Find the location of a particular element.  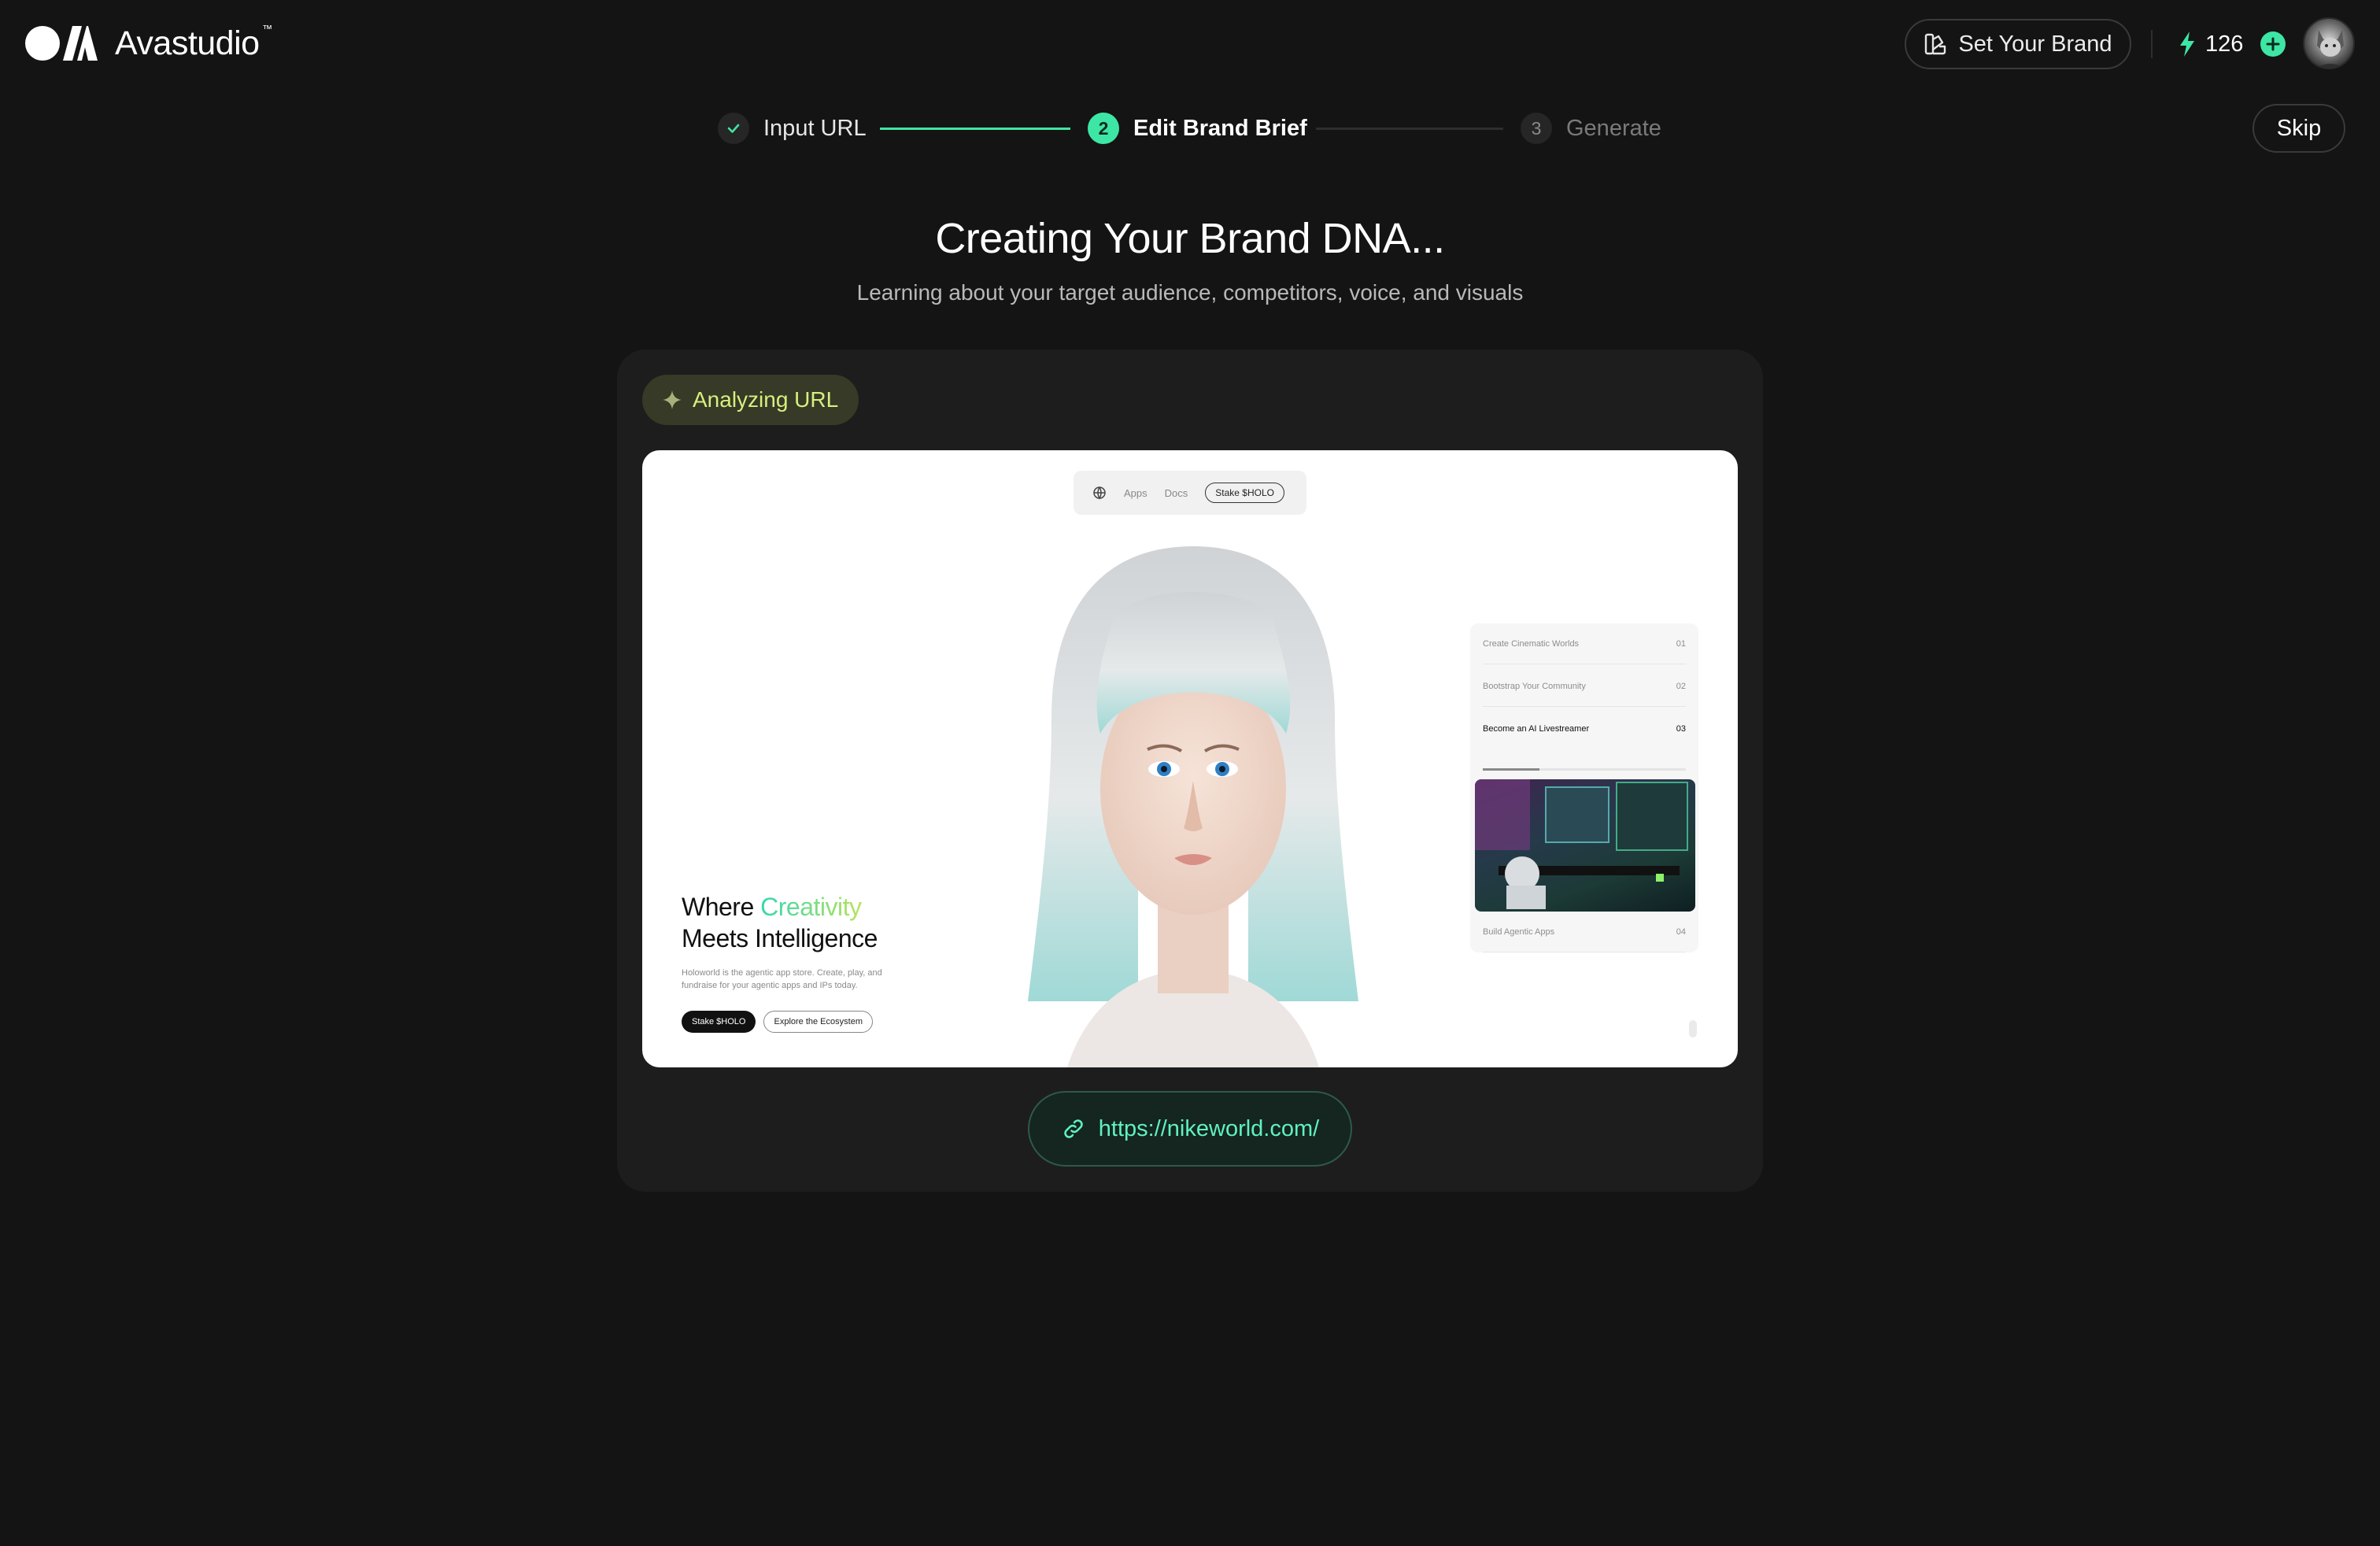

analyzed-url-text: https://nikeworld.com/ is located at coordinates (1209, 1128).